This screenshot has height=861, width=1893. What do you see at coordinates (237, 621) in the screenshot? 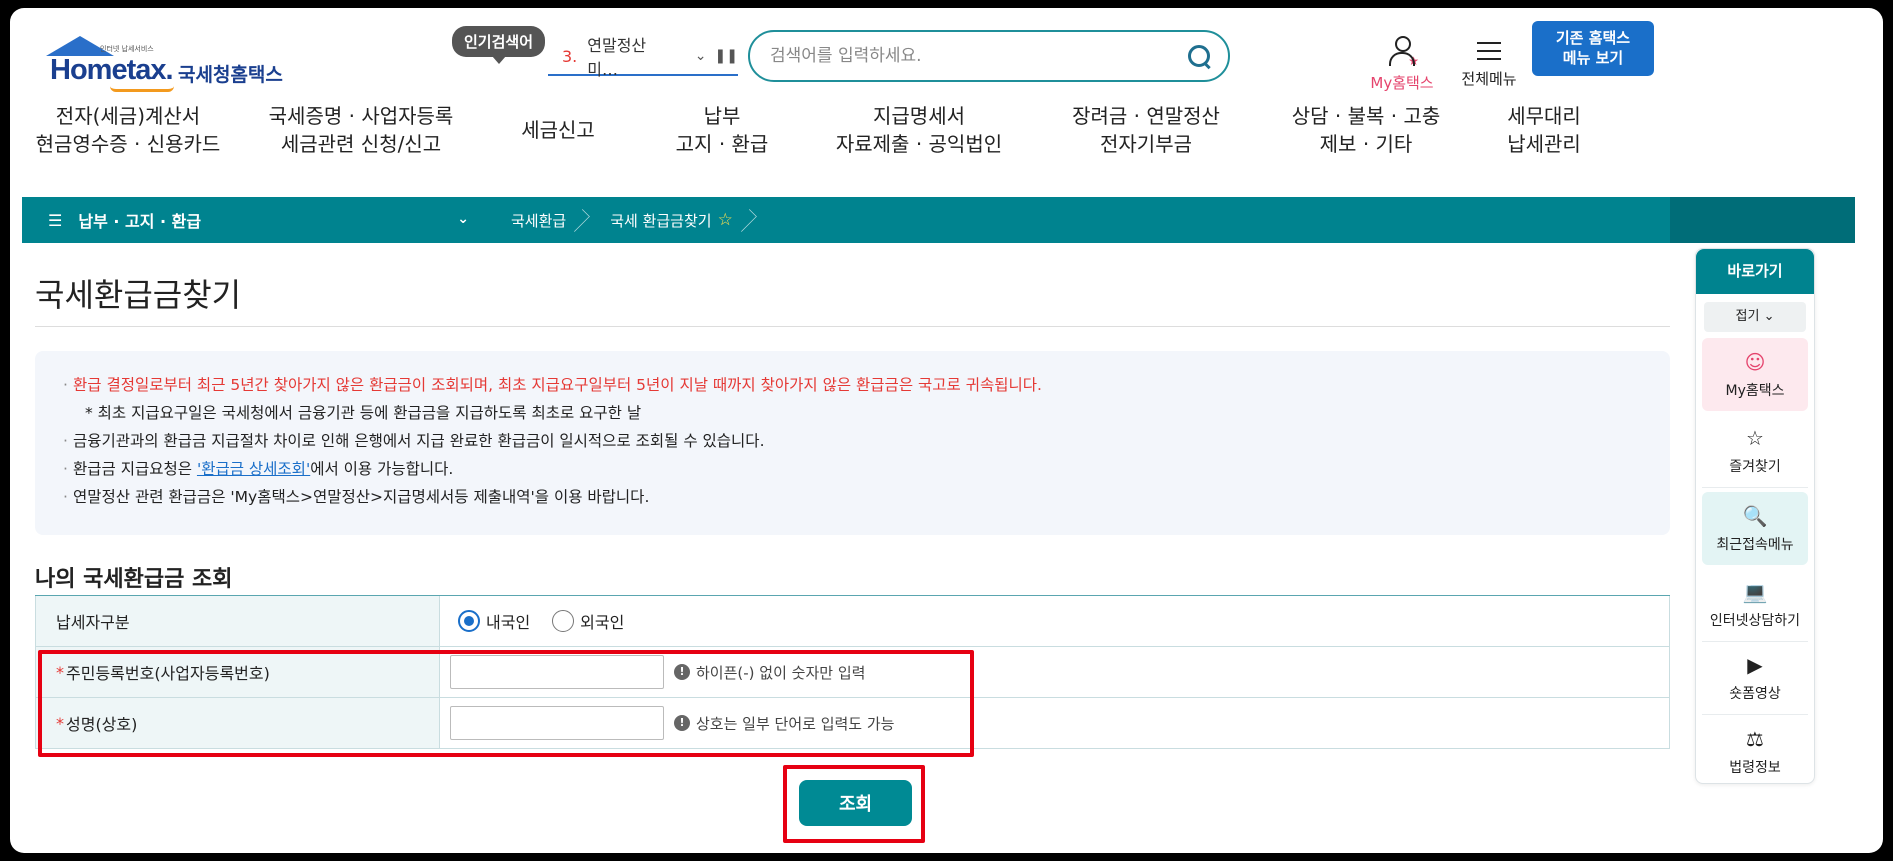
I see `taxpayer-type-label: 납세자구분` at bounding box center [237, 621].